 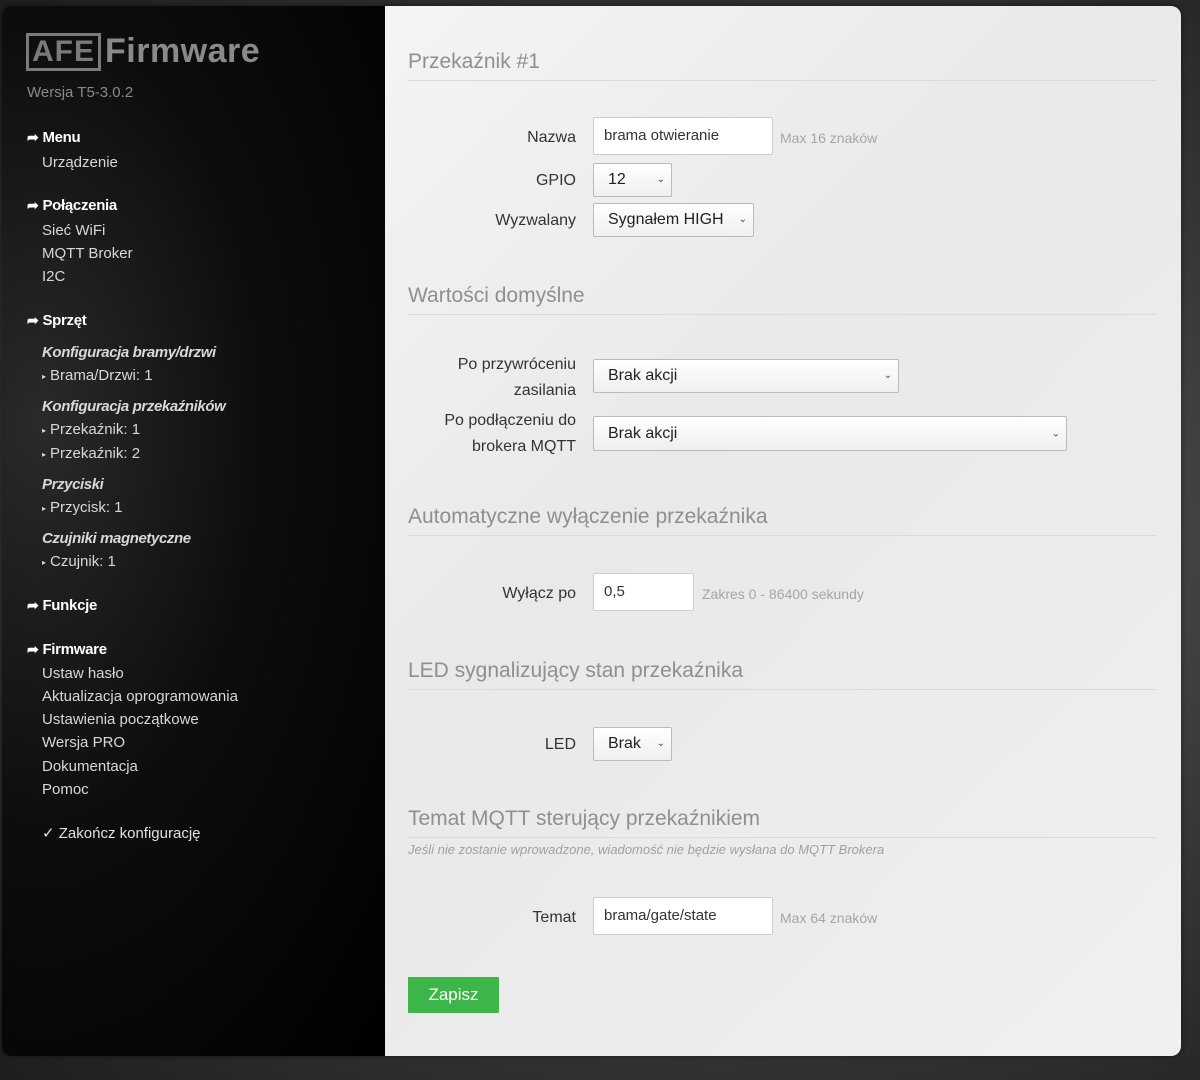 What do you see at coordinates (53, 276) in the screenshot?
I see `sidebar-item-i2c: I2C` at bounding box center [53, 276].